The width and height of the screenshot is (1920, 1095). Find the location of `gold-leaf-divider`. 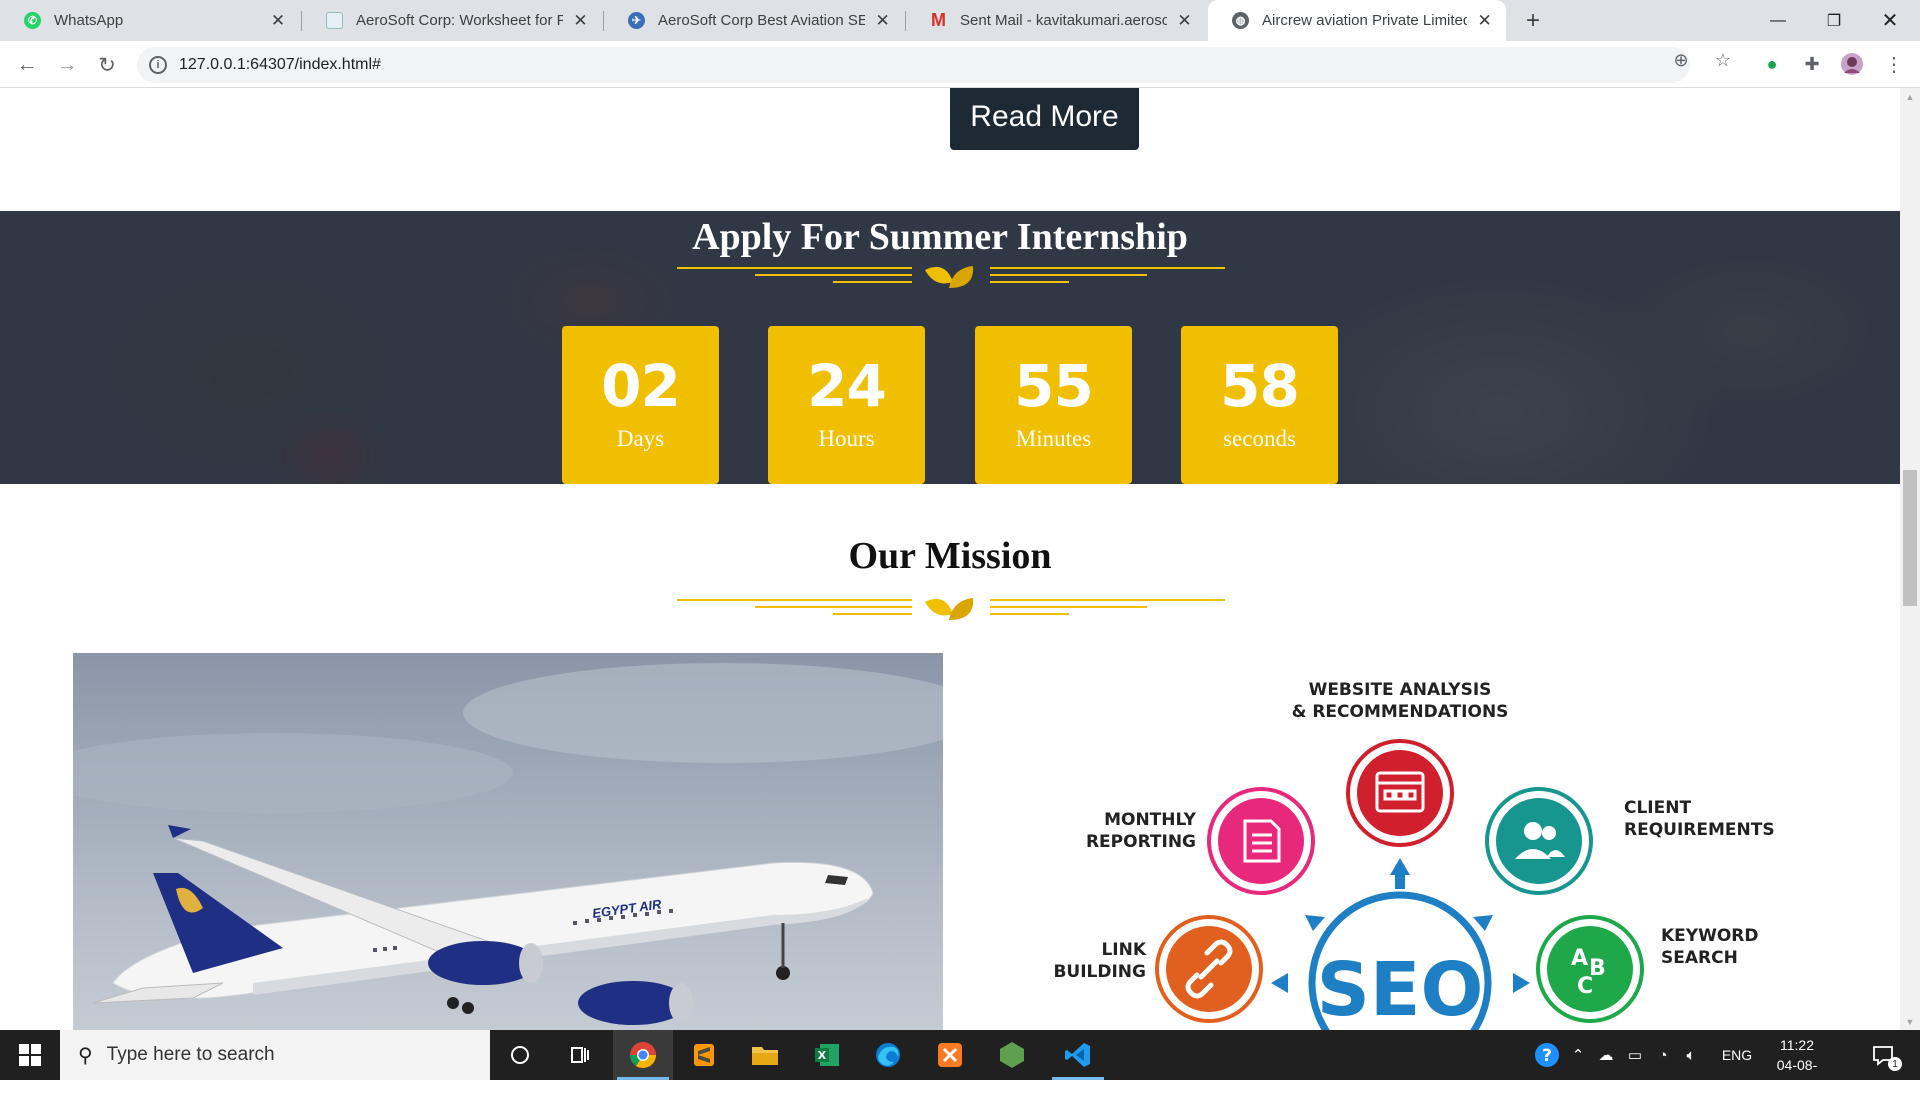

gold-leaf-divider is located at coordinates (951, 609).